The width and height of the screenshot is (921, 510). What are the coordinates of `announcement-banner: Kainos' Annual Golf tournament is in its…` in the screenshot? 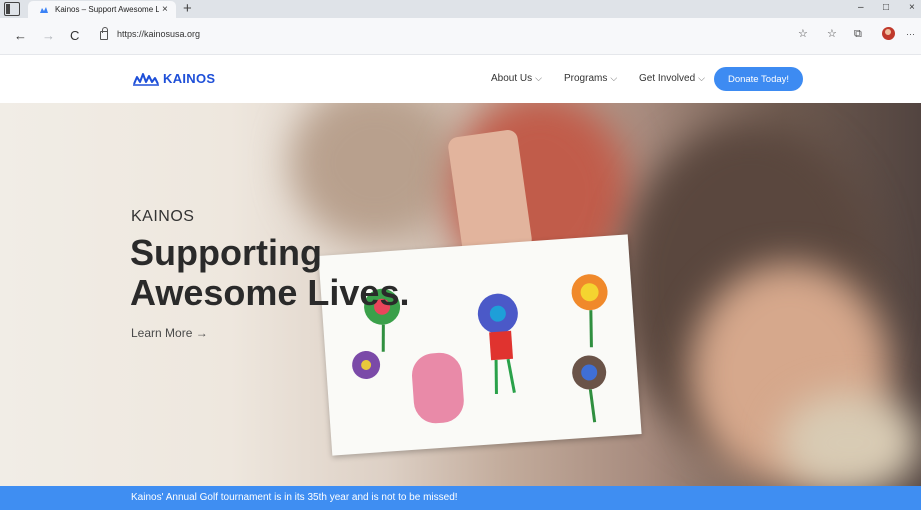 It's located at (460, 498).